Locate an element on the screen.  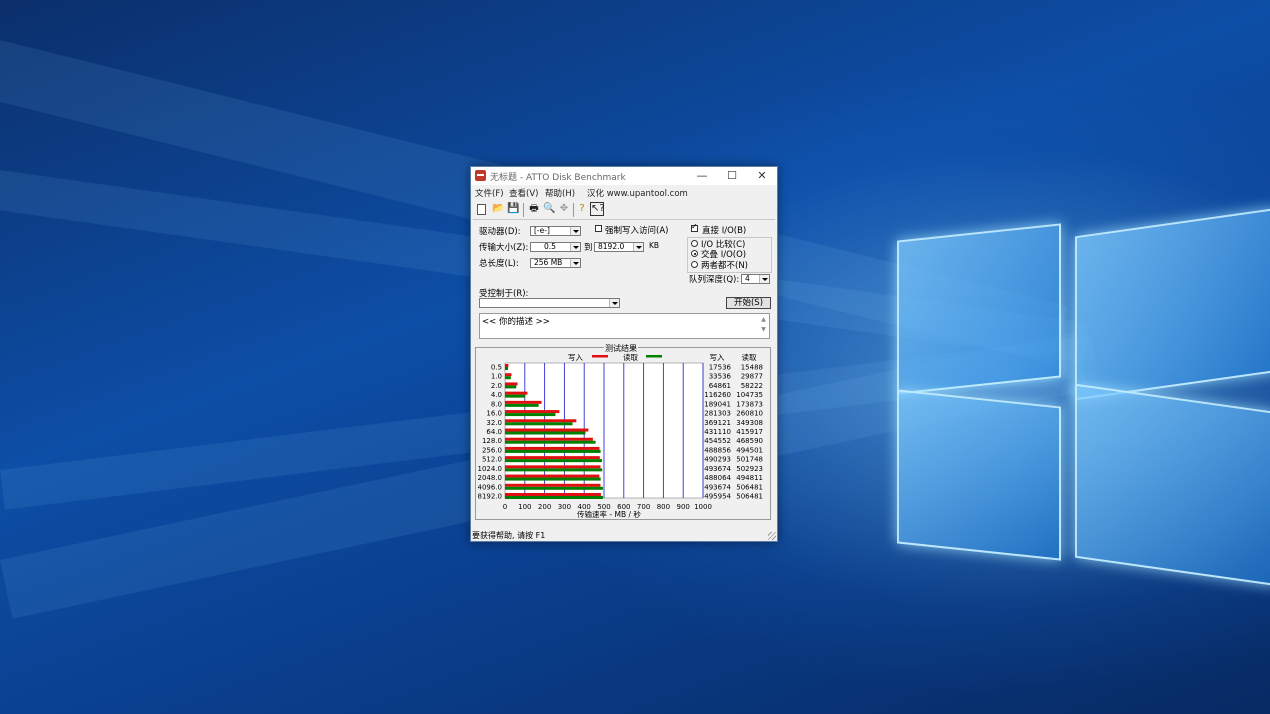
maximize-button: ☐ is located at coordinates (732, 176).